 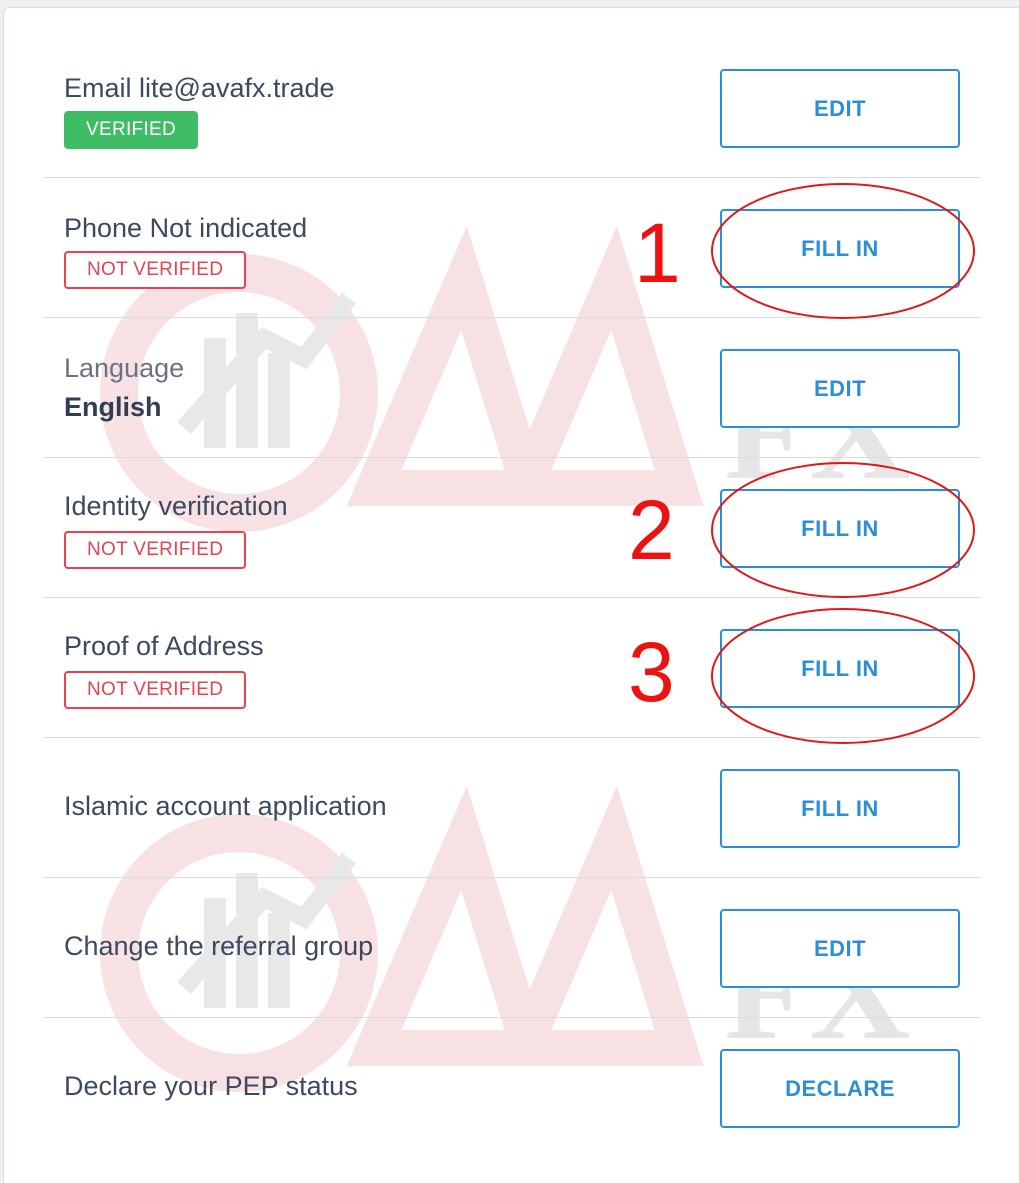 I want to click on pep-row: Declare your PEP status DECLARE, so click(x=512, y=1088).